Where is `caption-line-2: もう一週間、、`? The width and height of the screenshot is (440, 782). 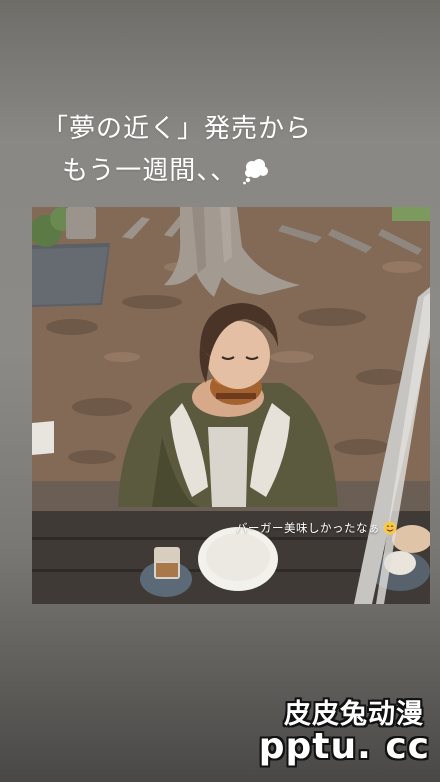
caption-line-2: もう一週間、、 is located at coordinates (166, 171).